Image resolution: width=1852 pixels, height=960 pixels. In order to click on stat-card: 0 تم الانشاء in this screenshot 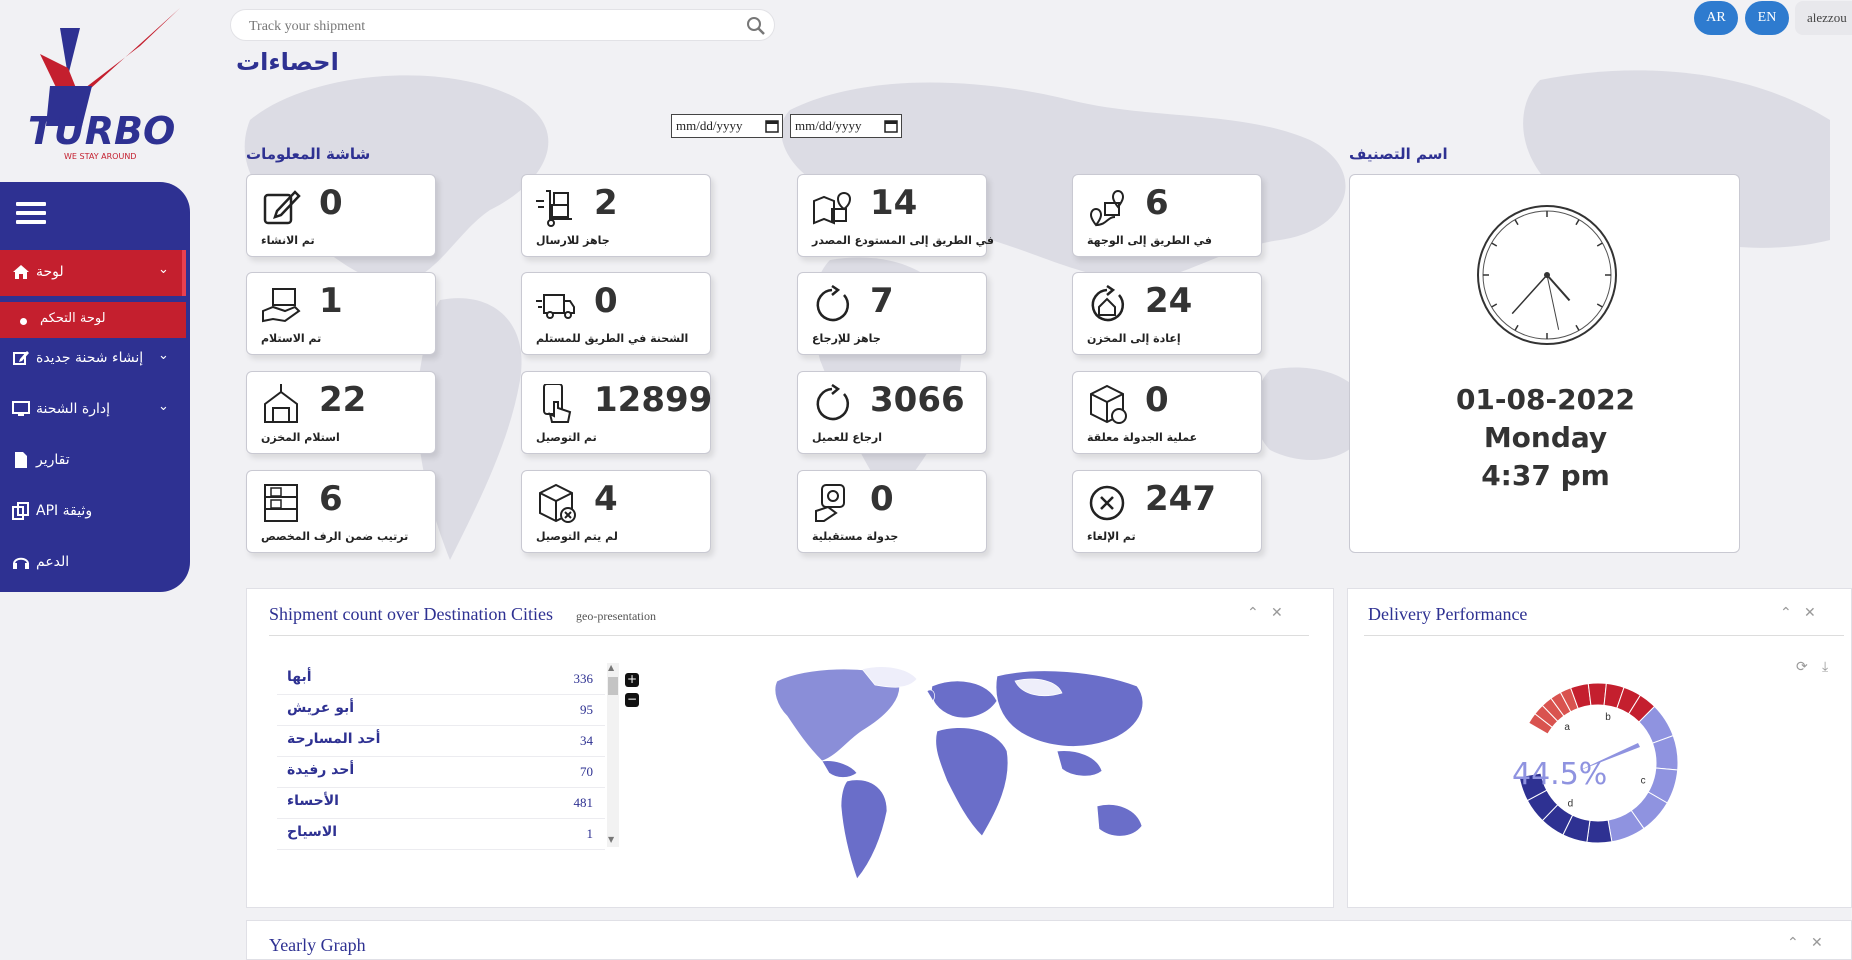, I will do `click(341, 215)`.